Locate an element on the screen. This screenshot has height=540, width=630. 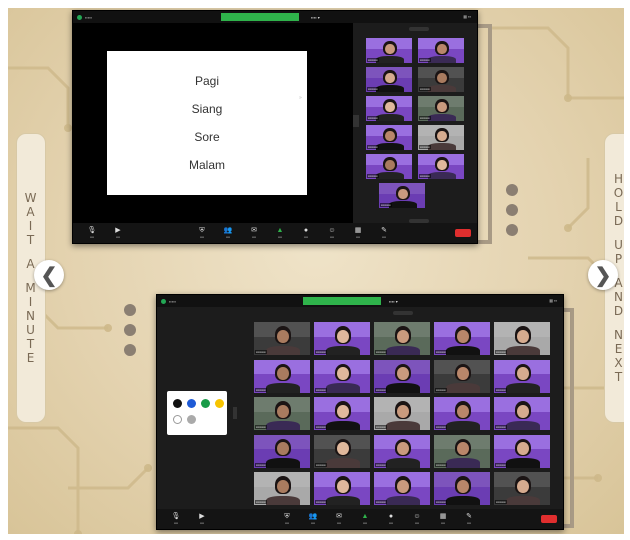
side-word: UP is located at coordinates (619, 252).